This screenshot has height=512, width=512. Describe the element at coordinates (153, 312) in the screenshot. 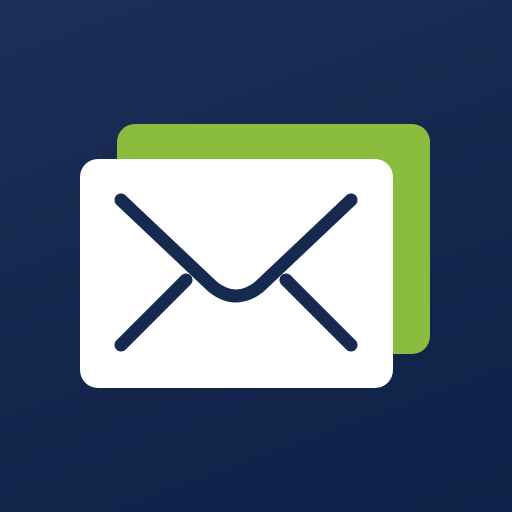

I see `envelope-fold-left` at that location.